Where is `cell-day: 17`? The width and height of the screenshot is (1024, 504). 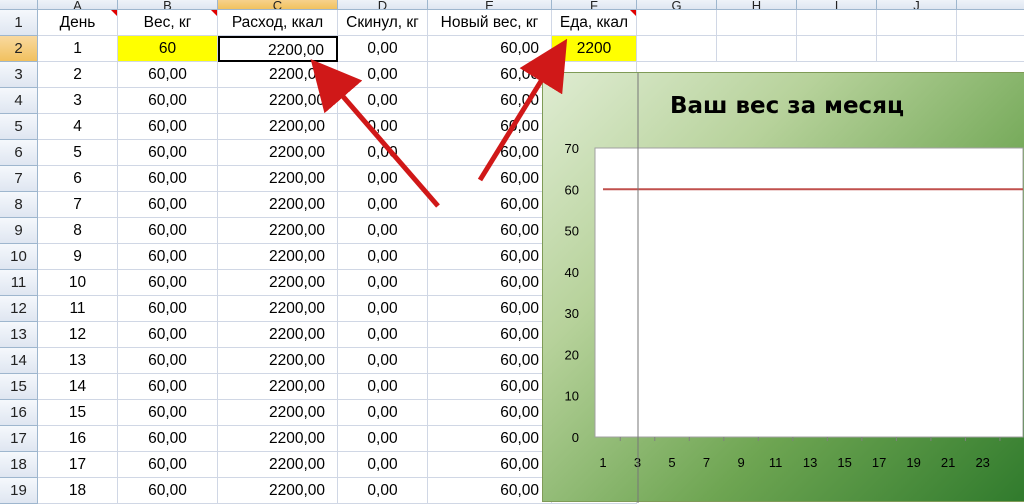
cell-day: 17 is located at coordinates (78, 465).